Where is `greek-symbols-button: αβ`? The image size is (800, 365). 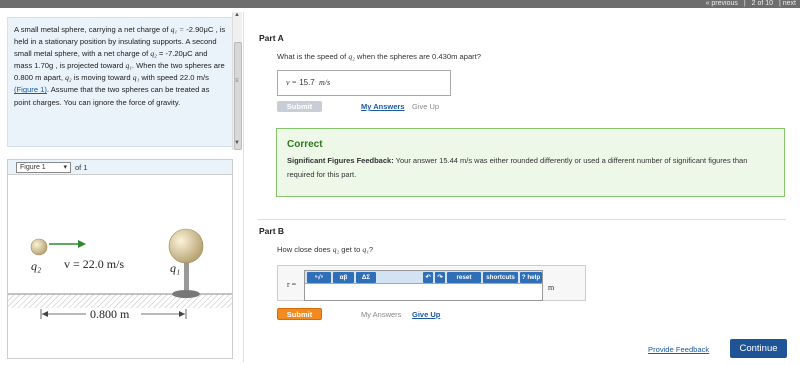
greek-symbols-button: αβ is located at coordinates (343, 277).